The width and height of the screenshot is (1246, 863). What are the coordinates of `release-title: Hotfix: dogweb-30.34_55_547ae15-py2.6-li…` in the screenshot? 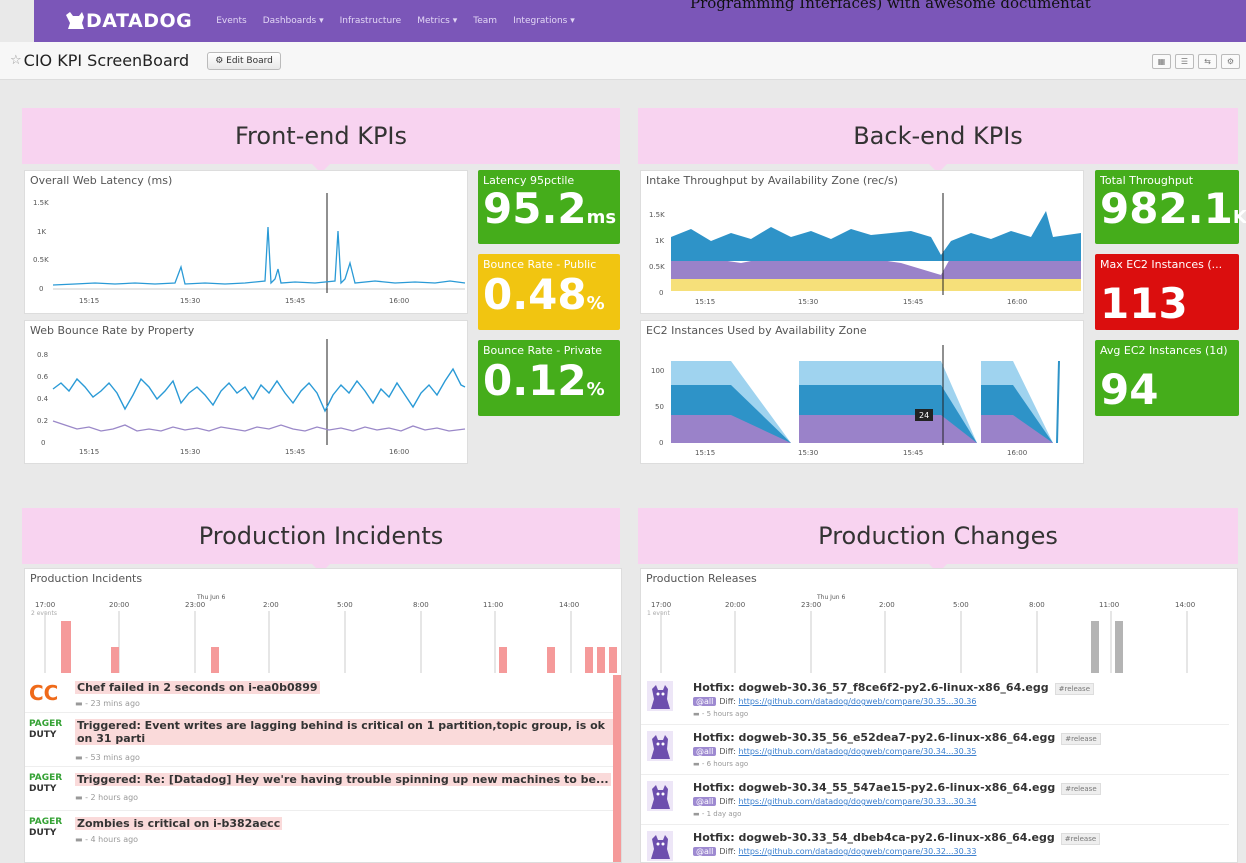 It's located at (897, 788).